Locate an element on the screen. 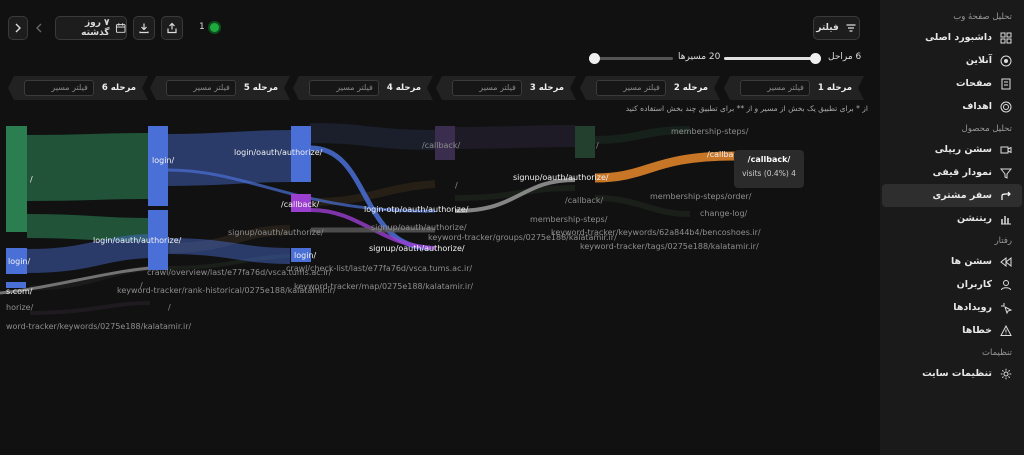 The height and width of the screenshot is (455, 1024). sidebar-item-label: خطاها is located at coordinates (977, 330).